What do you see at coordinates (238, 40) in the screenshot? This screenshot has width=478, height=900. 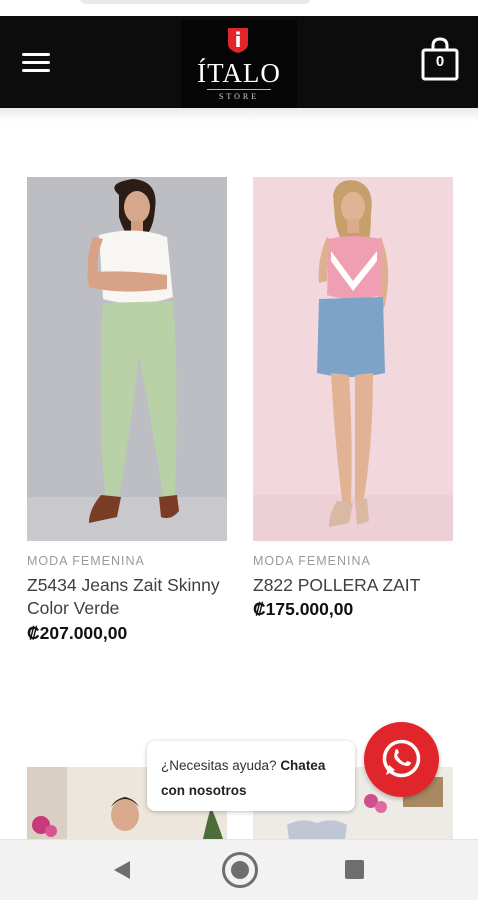 I see `logo-badge-icon` at bounding box center [238, 40].